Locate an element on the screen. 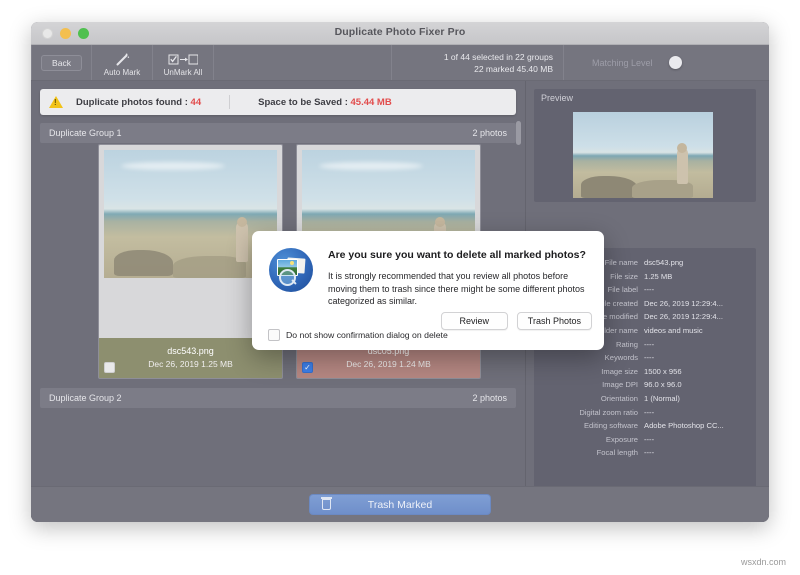  warning-triangle-icon is located at coordinates (56, 102).